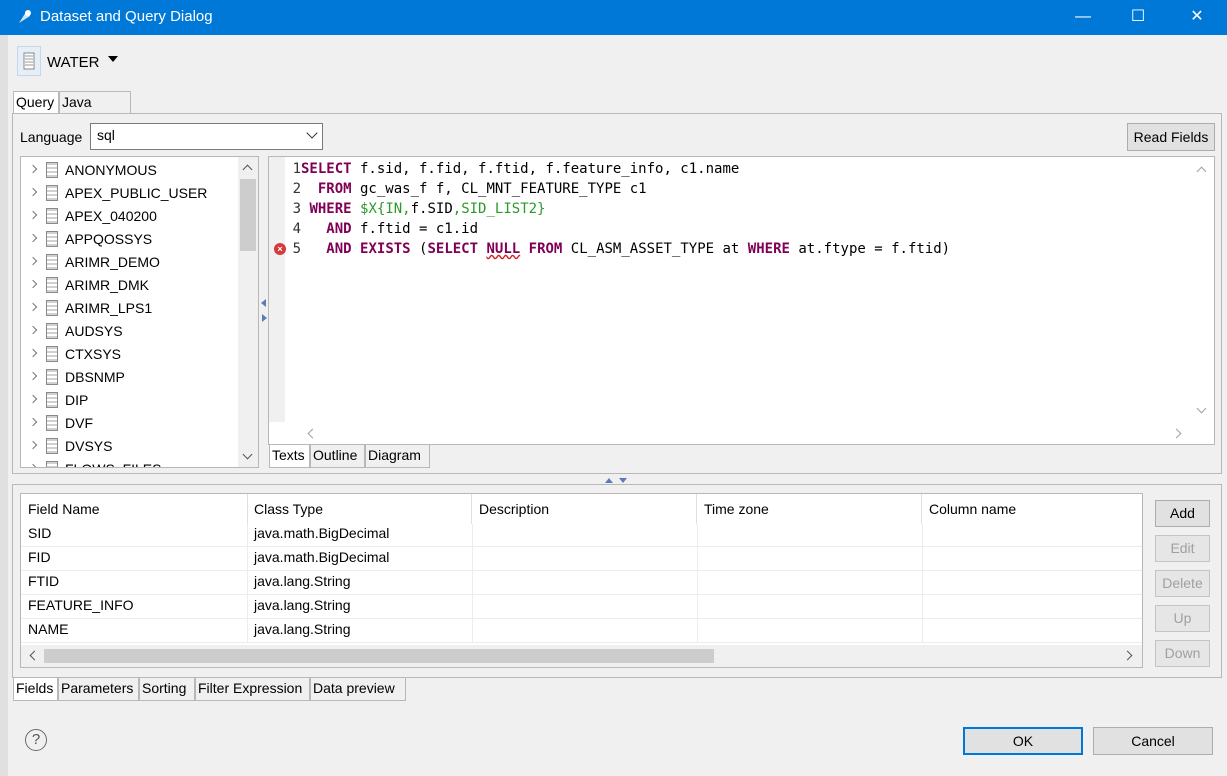  I want to click on tab-data-preview: Data preview, so click(358, 689).